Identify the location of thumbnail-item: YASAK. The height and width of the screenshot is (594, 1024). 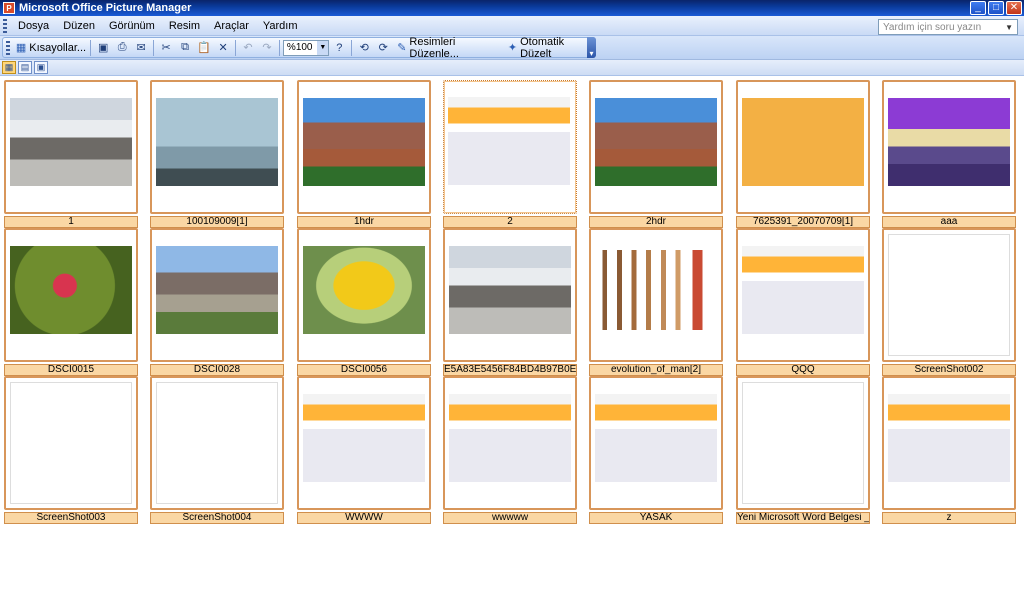
(656, 450).